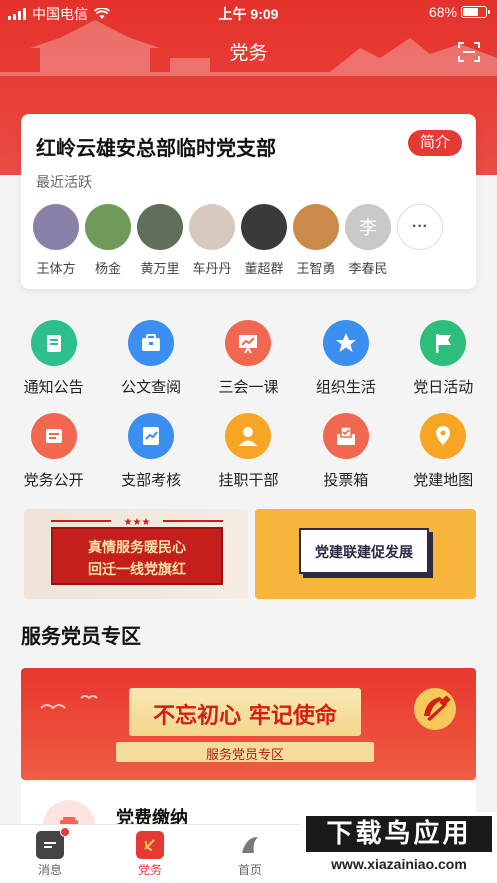 Image resolution: width=497 pixels, height=883 pixels. What do you see at coordinates (54, 459) in the screenshot?
I see `function-item: 党务公开` at bounding box center [54, 459].